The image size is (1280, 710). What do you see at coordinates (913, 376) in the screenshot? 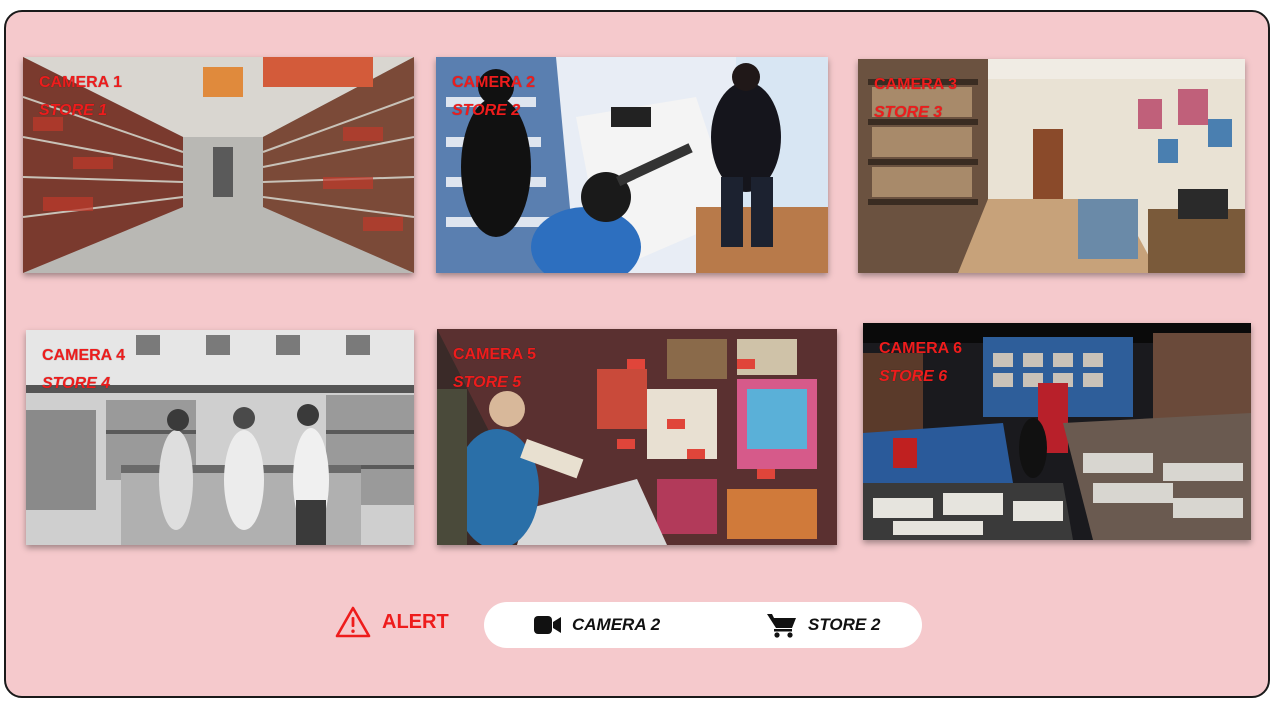
I see `store-label: STORE 6` at bounding box center [913, 376].